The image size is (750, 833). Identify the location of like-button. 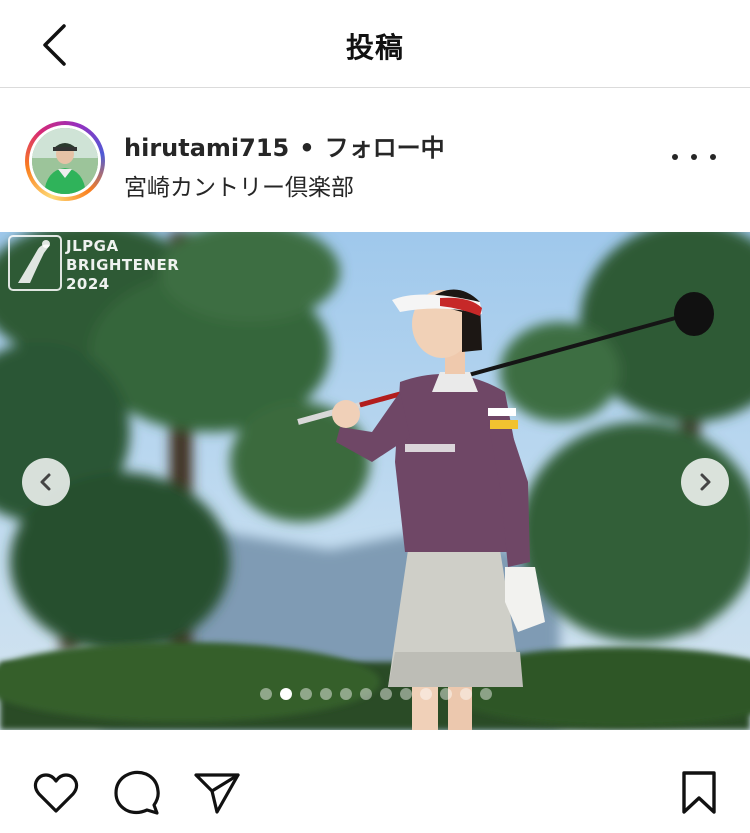
(56, 793).